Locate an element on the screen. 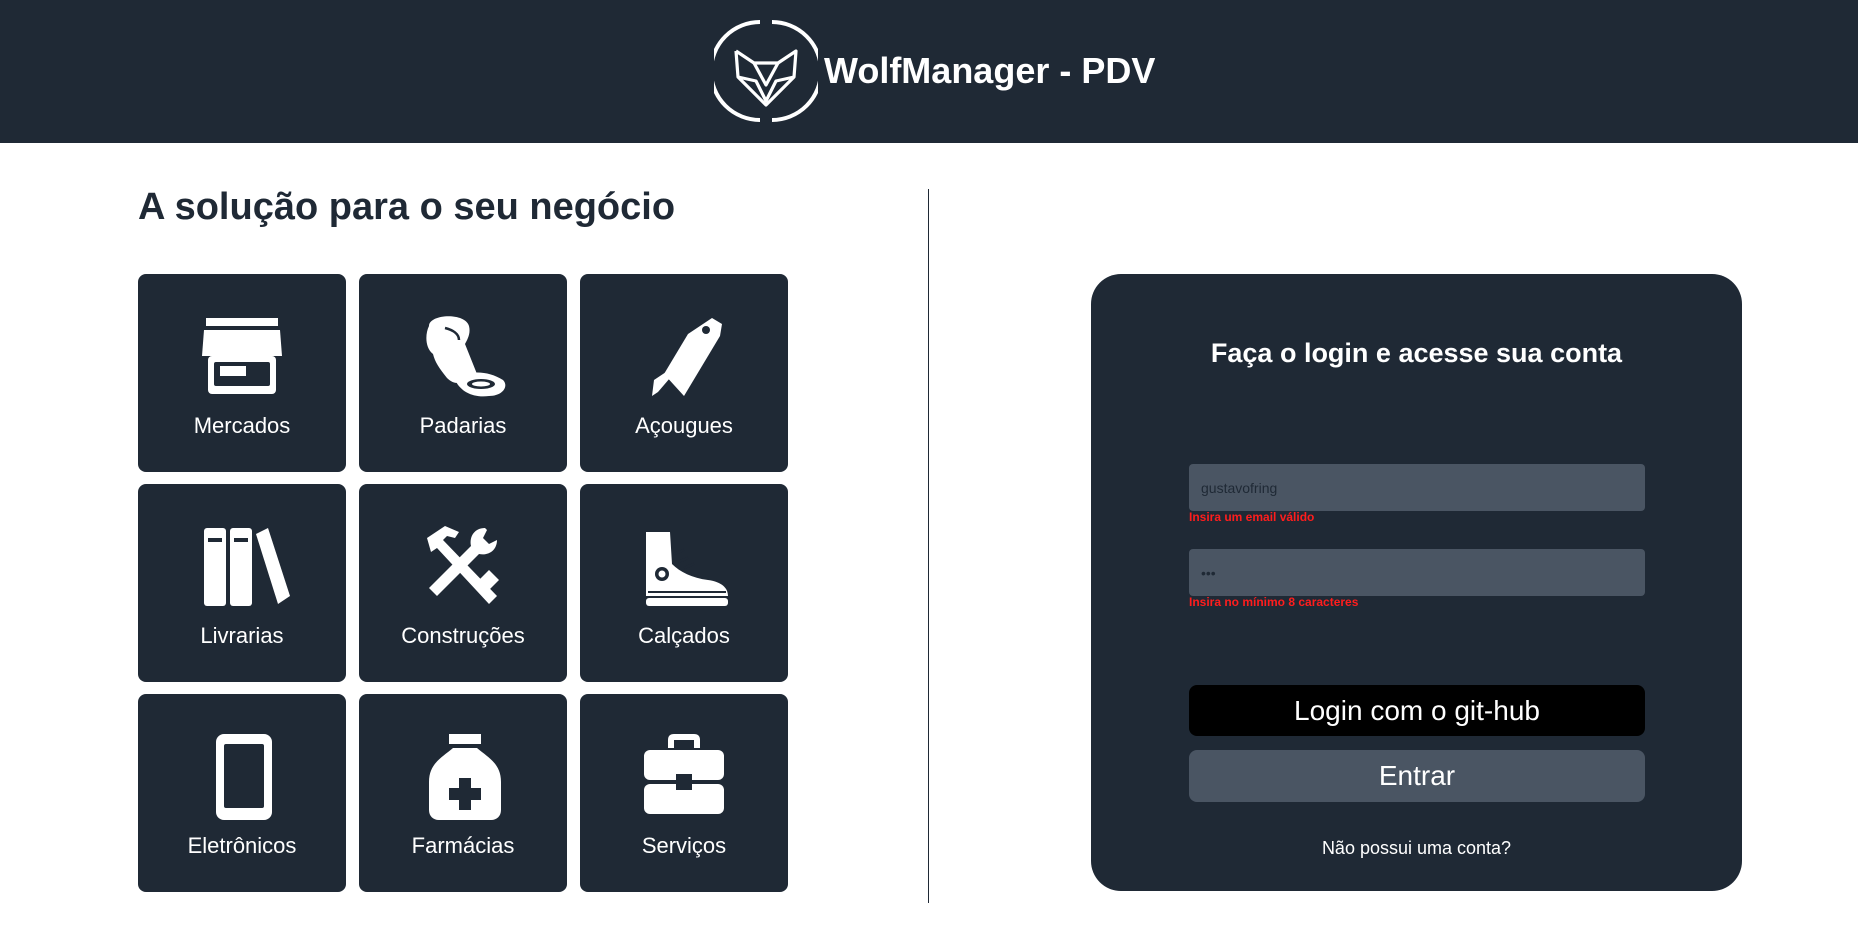 This screenshot has width=1858, height=952. signup-link: Não possui uma conta? is located at coordinates (1416, 848).